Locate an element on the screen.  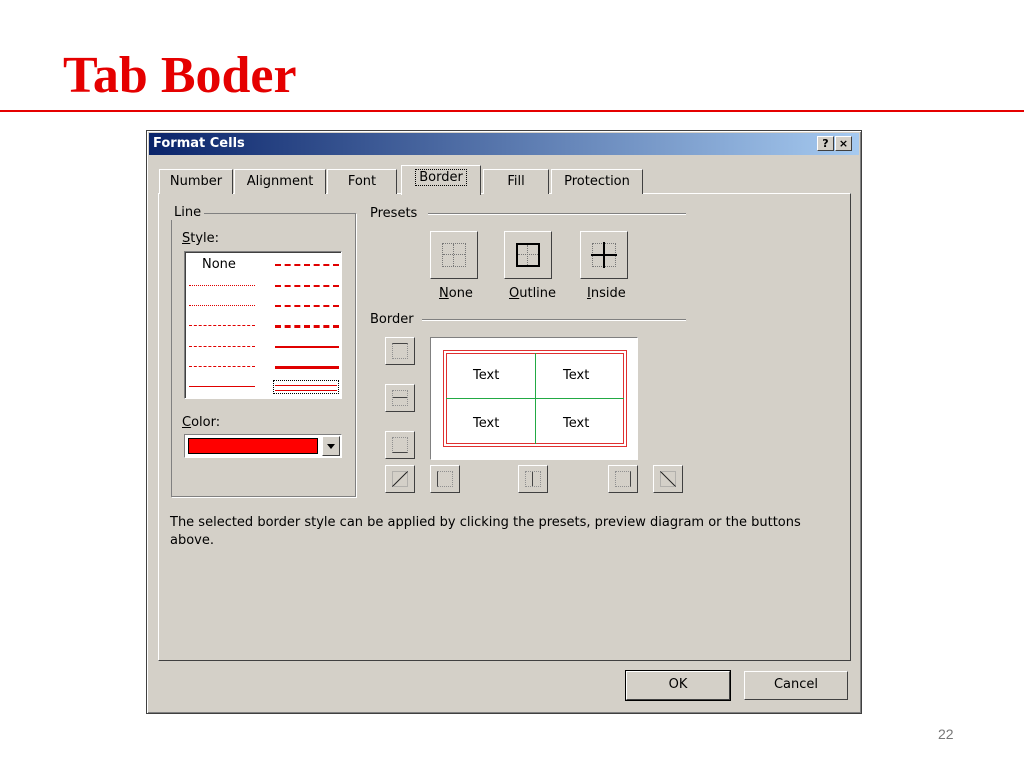
diagonal-down-icon is located at coordinates (668, 479).